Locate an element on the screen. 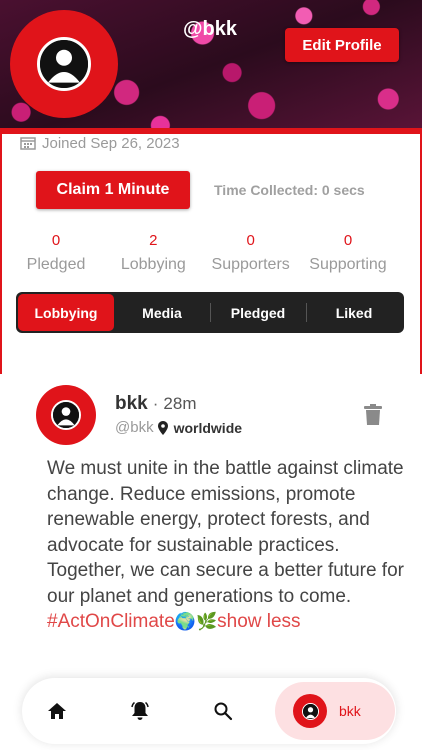  nav-home is located at coordinates (57, 711).